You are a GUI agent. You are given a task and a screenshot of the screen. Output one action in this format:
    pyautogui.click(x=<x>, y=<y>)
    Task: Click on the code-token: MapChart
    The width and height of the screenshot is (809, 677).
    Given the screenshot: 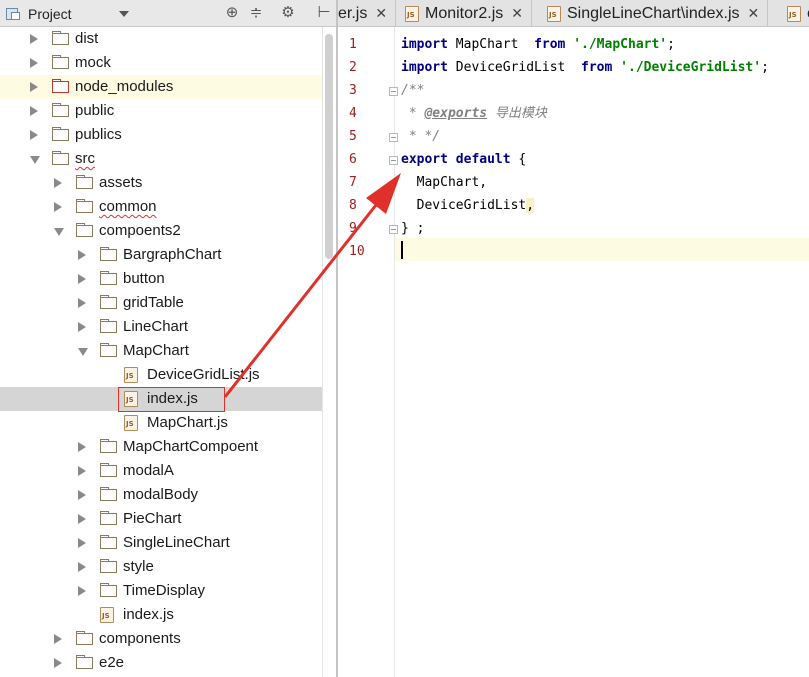 What is the action you would take?
    pyautogui.click(x=491, y=44)
    